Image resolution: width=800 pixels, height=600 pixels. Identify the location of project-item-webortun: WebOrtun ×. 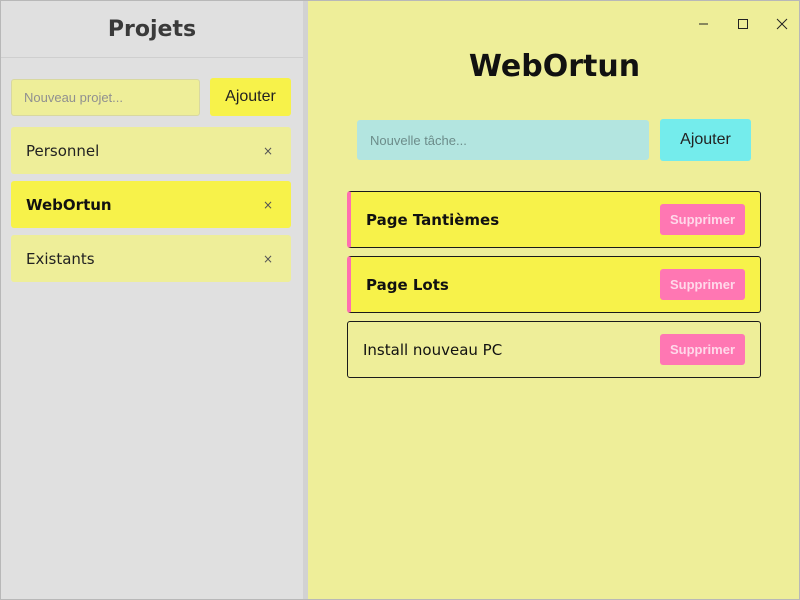
(151, 204).